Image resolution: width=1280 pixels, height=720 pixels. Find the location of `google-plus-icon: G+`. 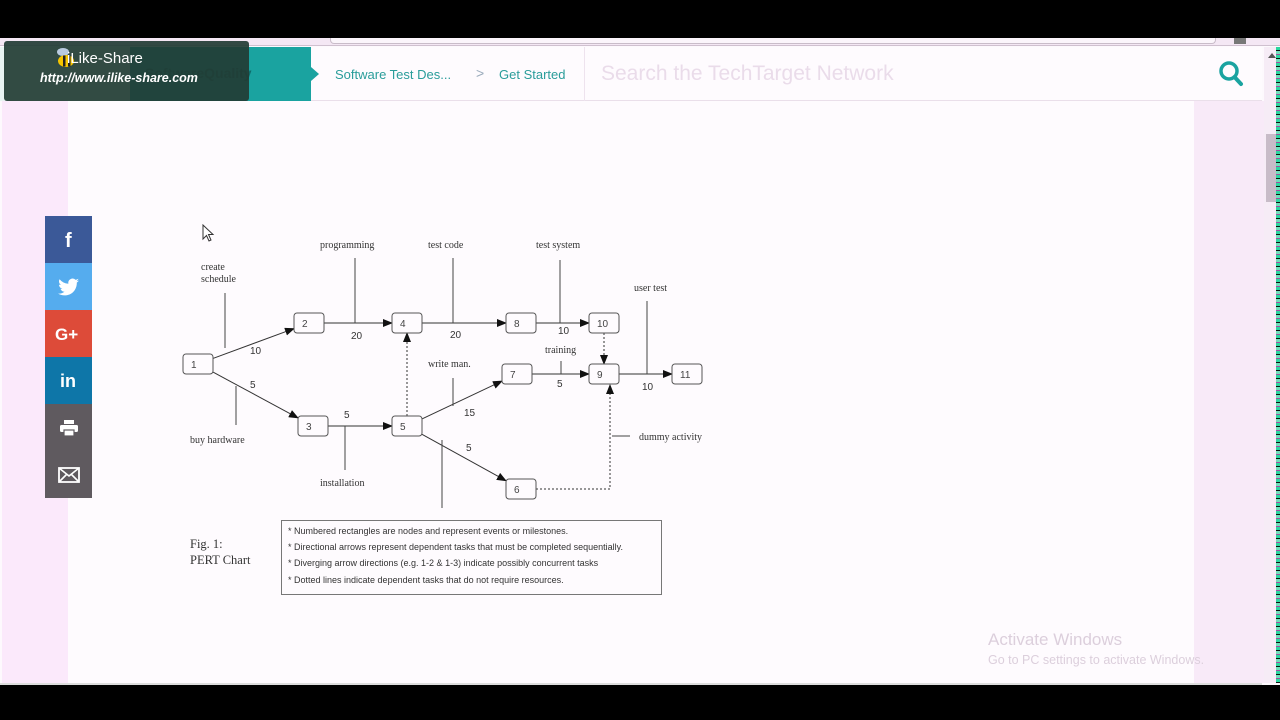

google-plus-icon: G+ is located at coordinates (66, 334).